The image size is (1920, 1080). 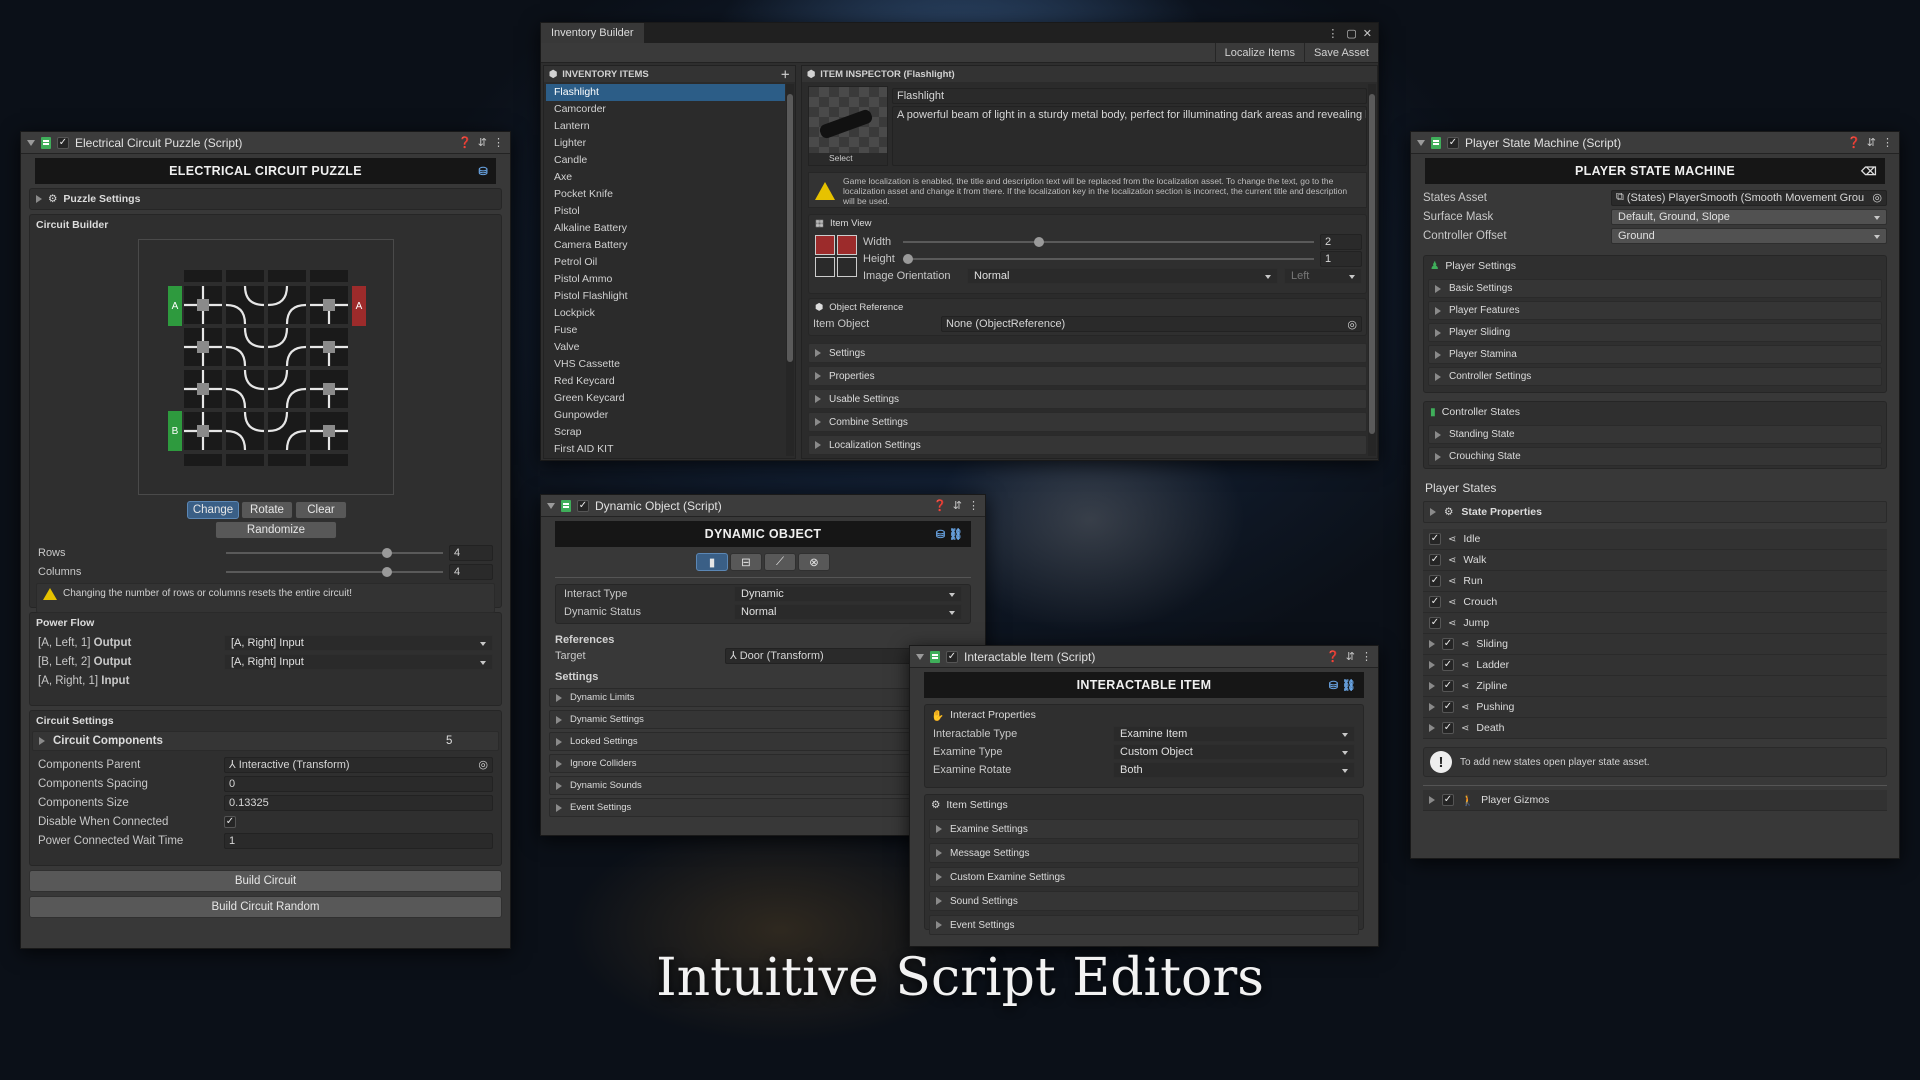 I want to click on inventory-list-item: Alkaline Battery, so click(x=665, y=228).